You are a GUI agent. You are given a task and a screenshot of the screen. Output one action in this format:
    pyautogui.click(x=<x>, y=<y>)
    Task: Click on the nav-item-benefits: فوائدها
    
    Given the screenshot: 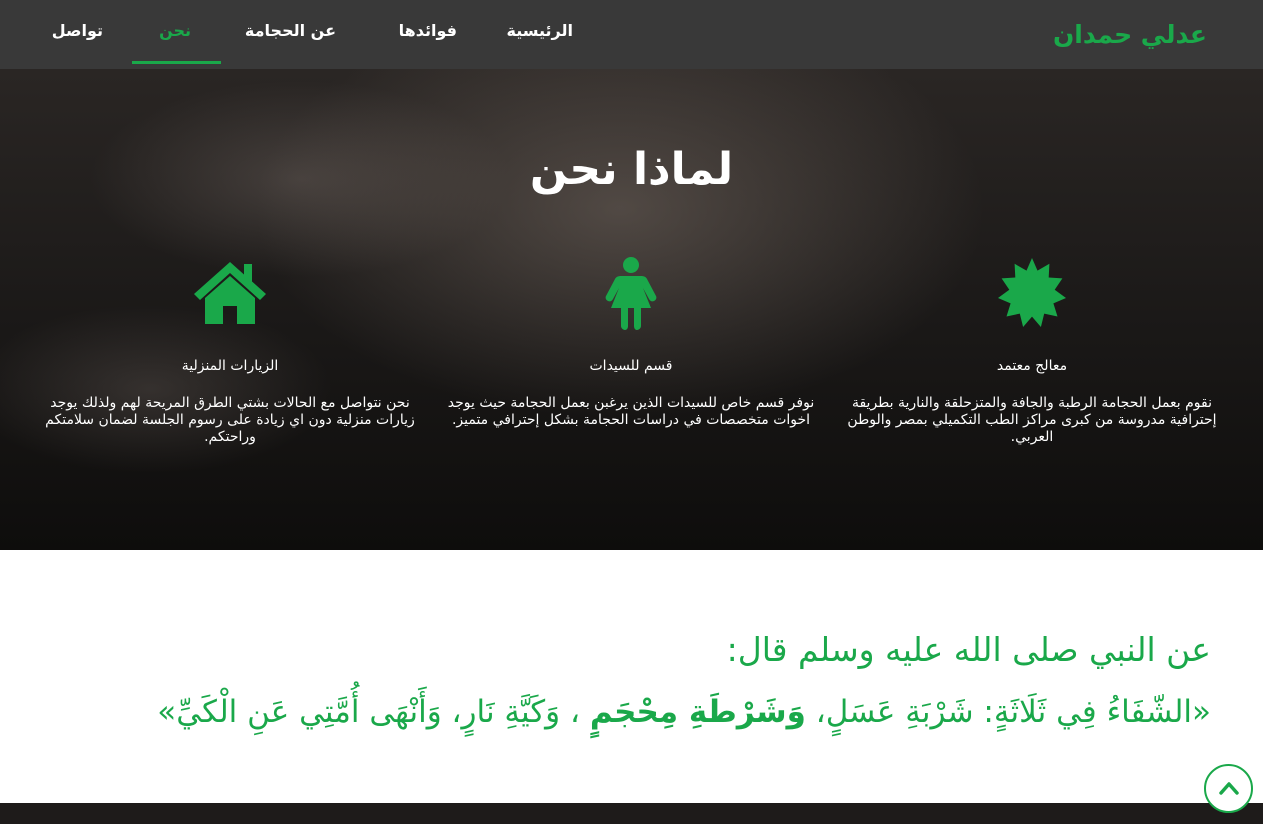 What is the action you would take?
    pyautogui.click(x=428, y=32)
    